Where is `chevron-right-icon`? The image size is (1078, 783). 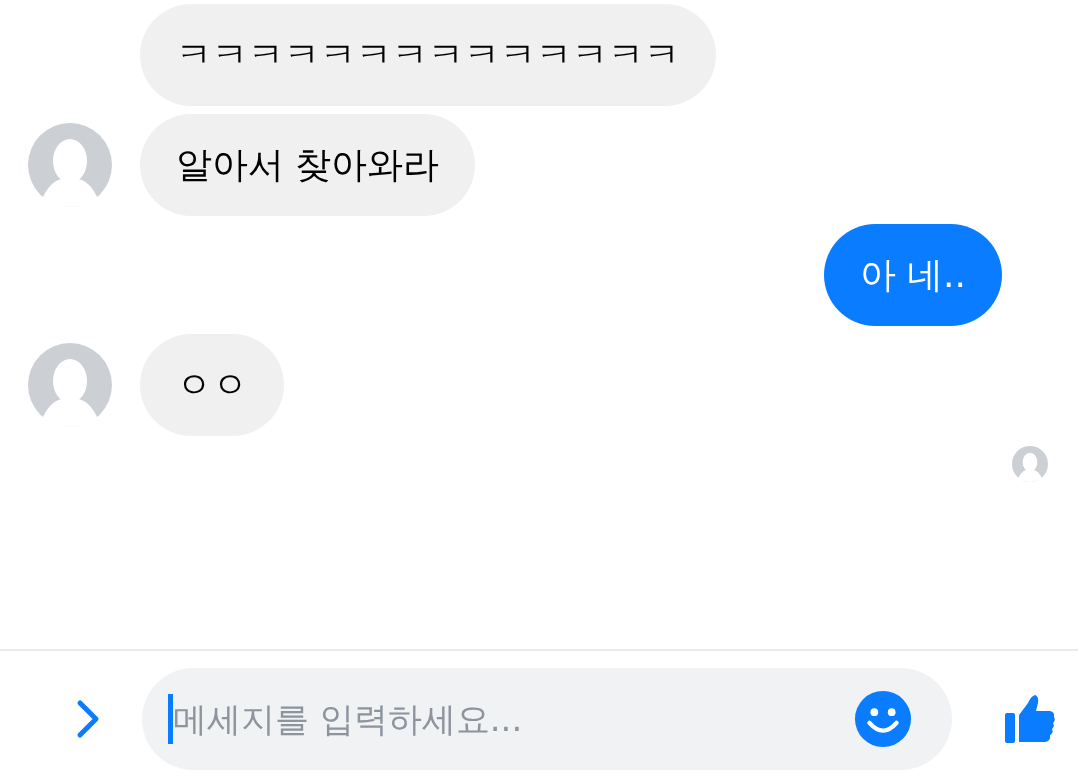
chevron-right-icon is located at coordinates (88, 719).